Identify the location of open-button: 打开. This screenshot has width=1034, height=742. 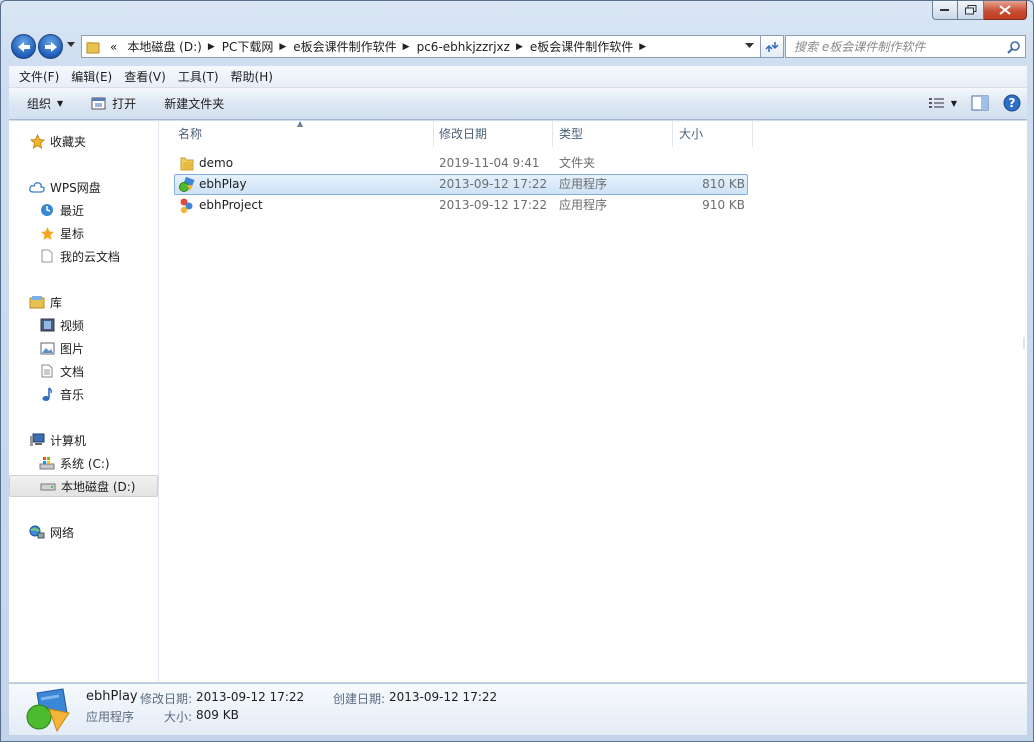
(113, 103).